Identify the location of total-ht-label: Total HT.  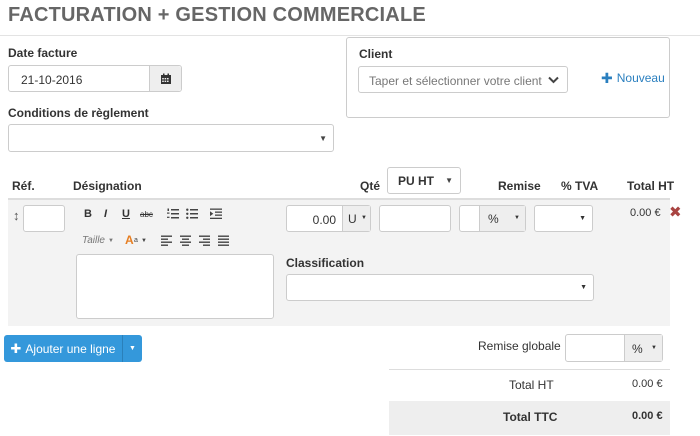
(531, 385).